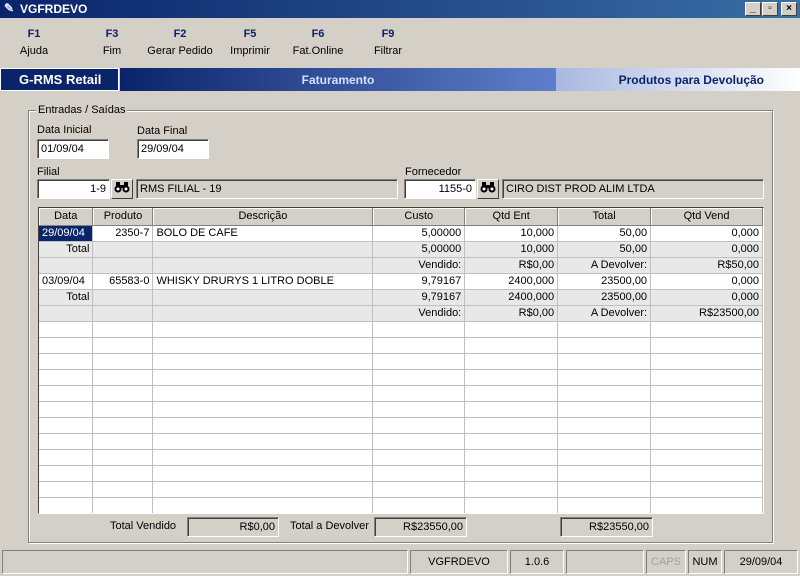  Describe the element at coordinates (123, 233) in the screenshot. I see `cell-produto: 2350-7` at that location.